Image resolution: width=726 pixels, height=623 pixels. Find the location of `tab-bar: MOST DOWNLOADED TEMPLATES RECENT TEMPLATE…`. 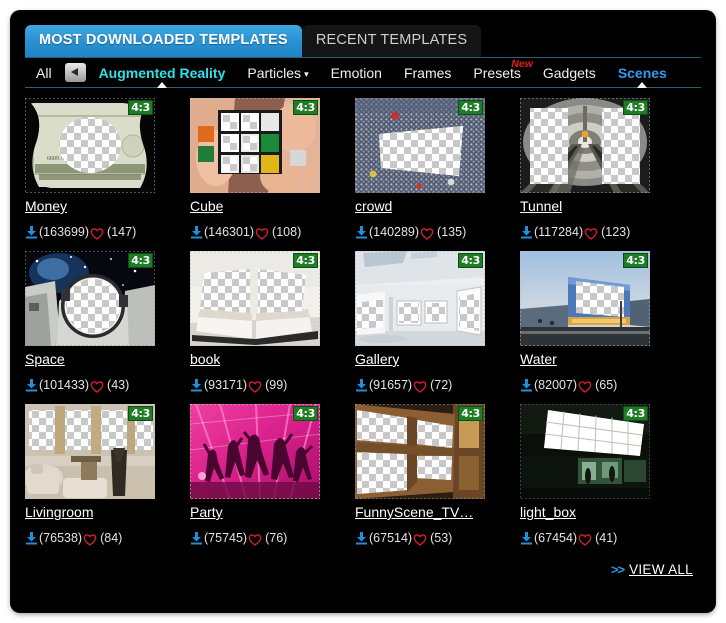

tab-bar: MOST DOWNLOADED TEMPLATES RECENT TEMPLATE… is located at coordinates (370, 41).